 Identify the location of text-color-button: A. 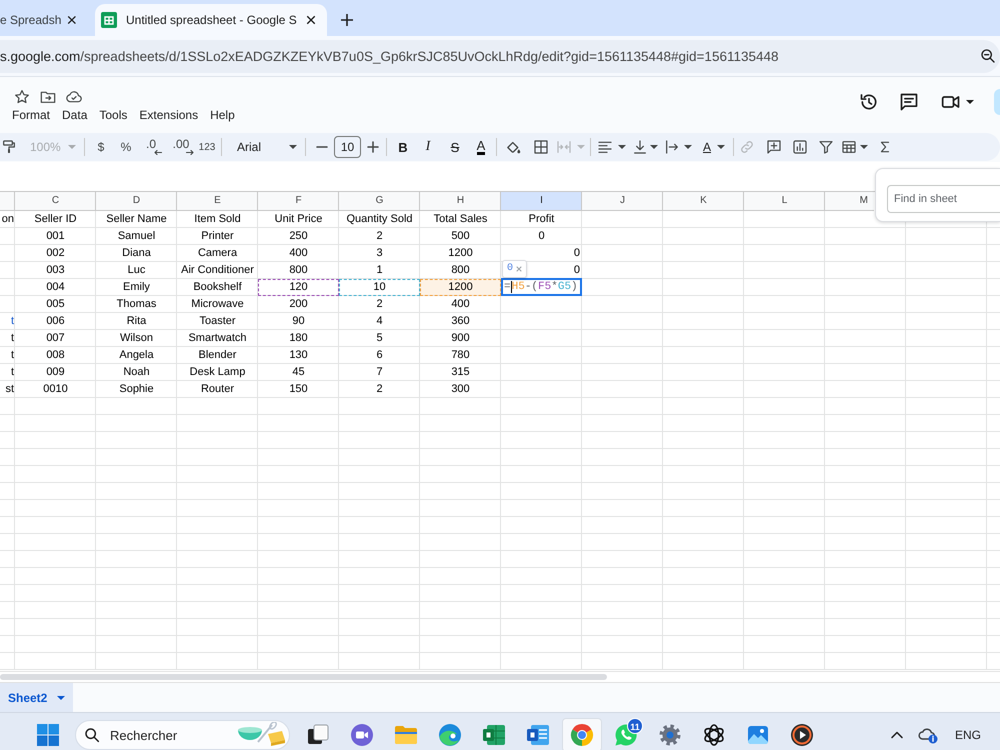
(481, 147).